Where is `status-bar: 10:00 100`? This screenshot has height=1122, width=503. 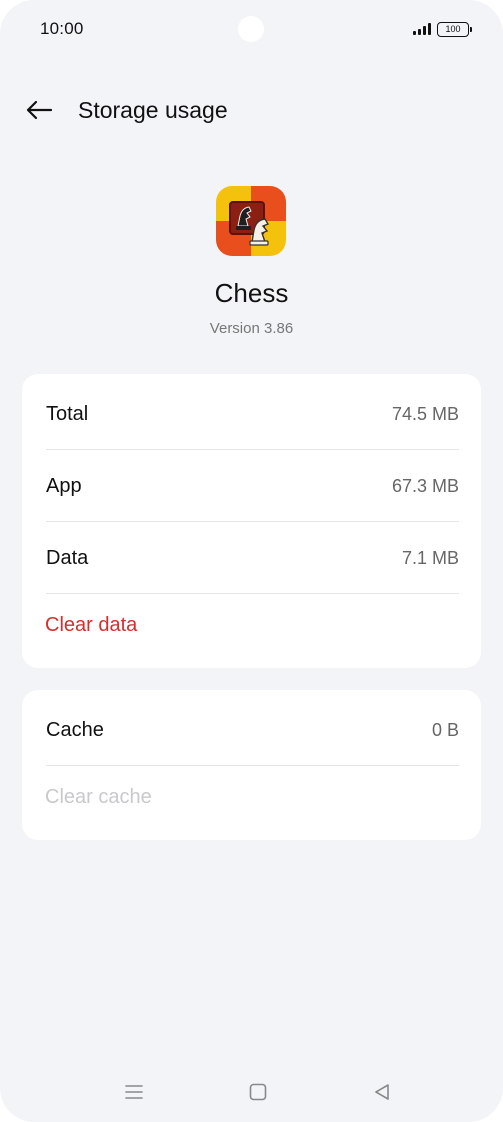
status-bar: 10:00 100 is located at coordinates (251, 29).